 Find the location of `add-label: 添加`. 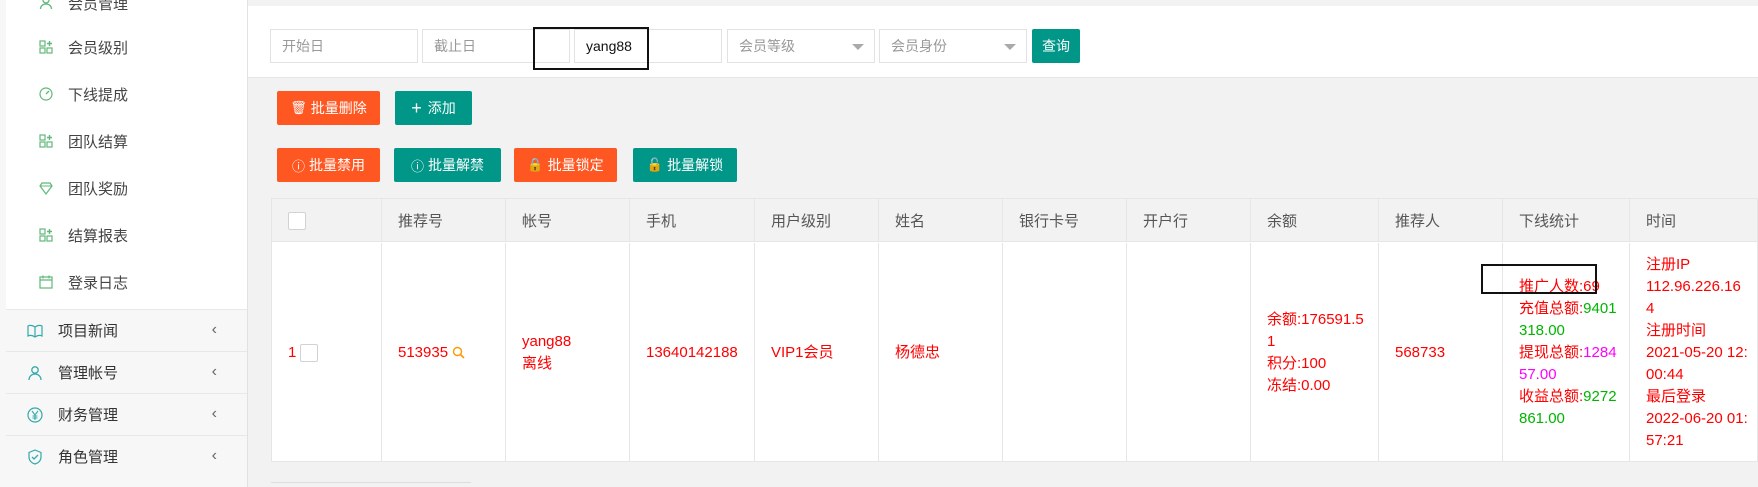

add-label: 添加 is located at coordinates (441, 108).